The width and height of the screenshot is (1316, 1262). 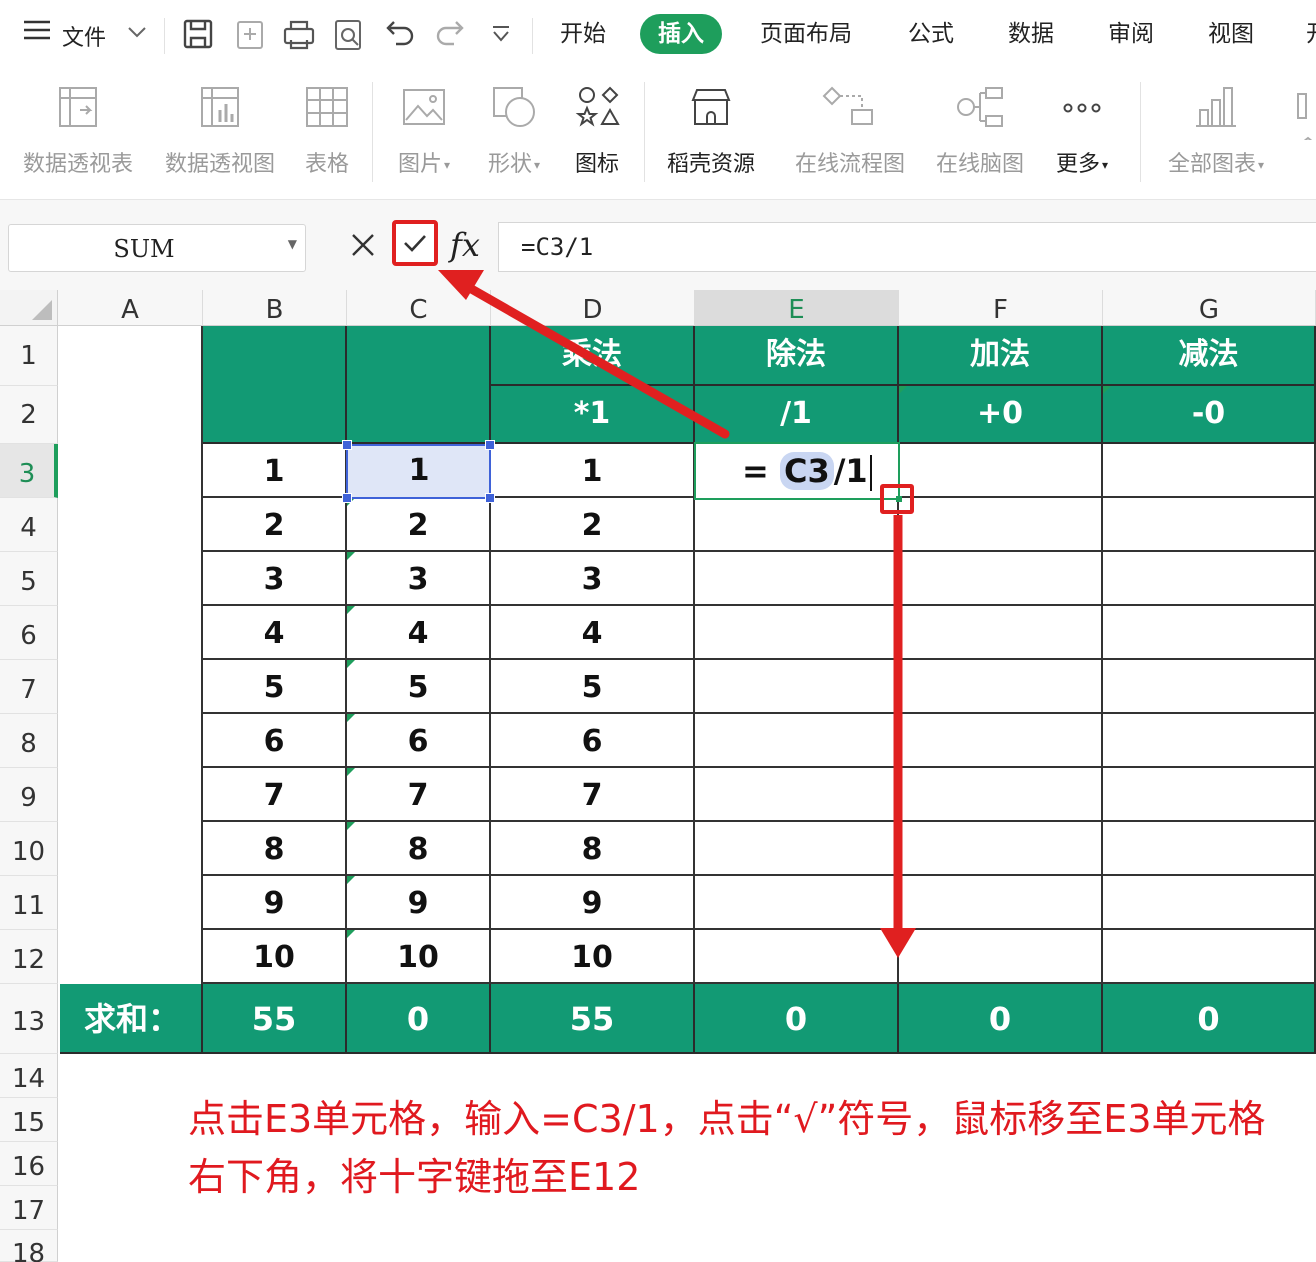 I want to click on cell-g3, so click(x=1209, y=471).